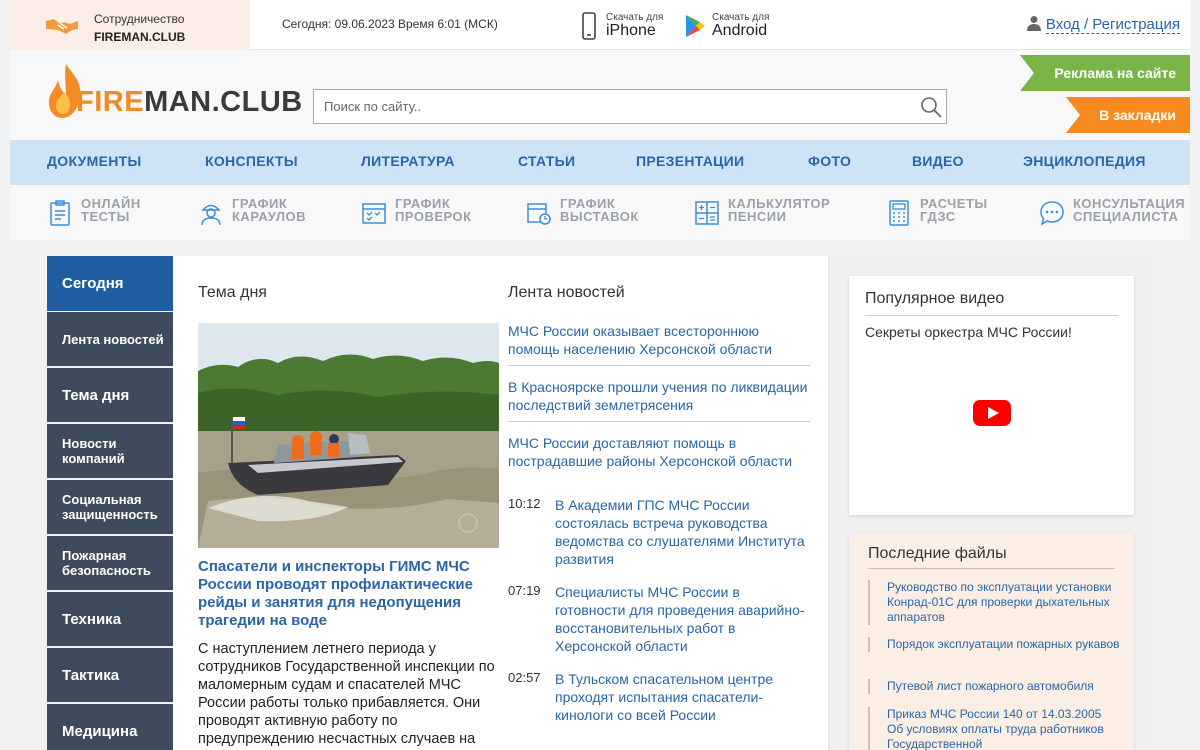  What do you see at coordinates (599, 216) in the screenshot?
I see `service-line2: ВЫСТАВОК` at bounding box center [599, 216].